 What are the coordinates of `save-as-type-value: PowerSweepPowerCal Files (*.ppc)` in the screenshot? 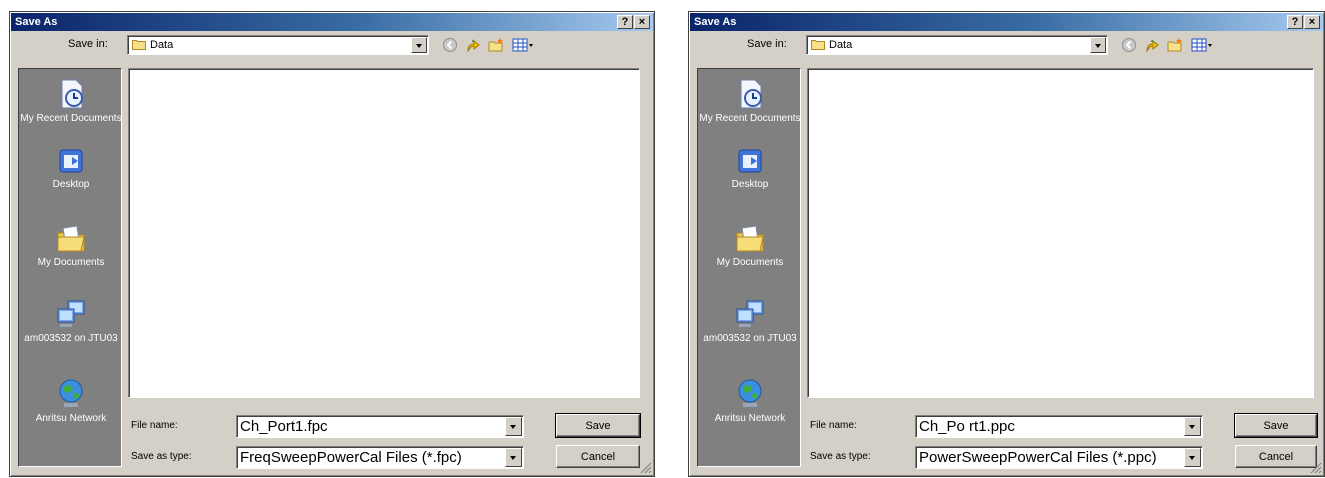 It's located at (1038, 457).